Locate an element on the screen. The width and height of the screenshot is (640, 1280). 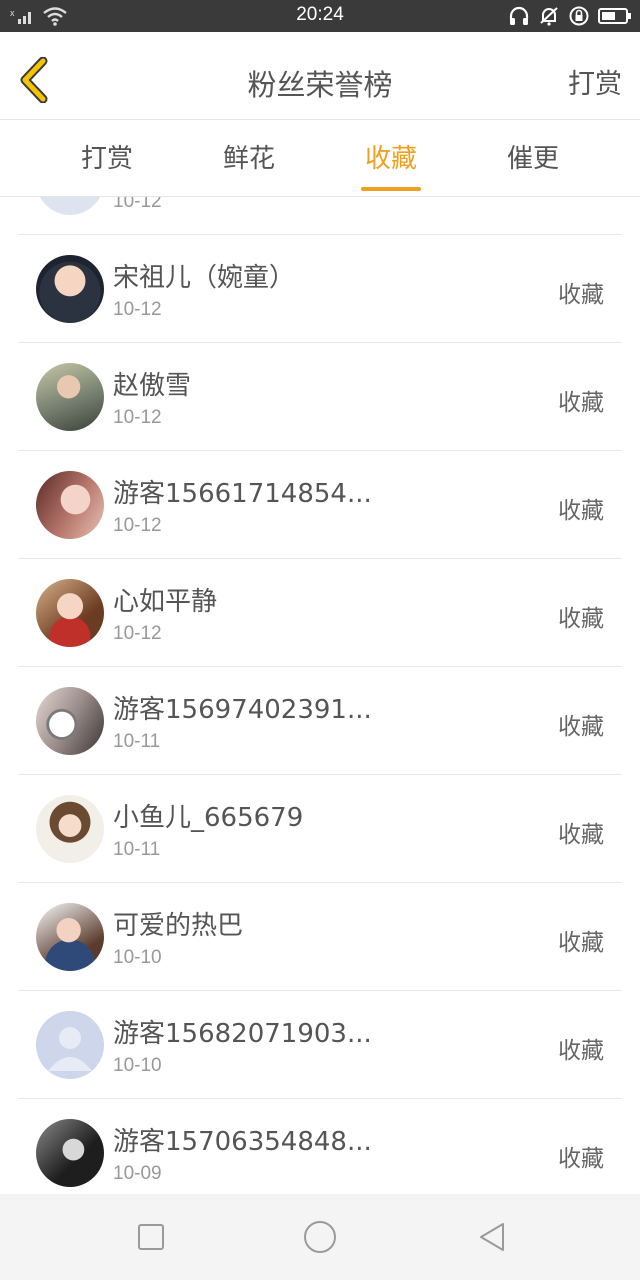
list-item: 宋祖儿（婉童） 10-12 收藏 is located at coordinates (320, 289).